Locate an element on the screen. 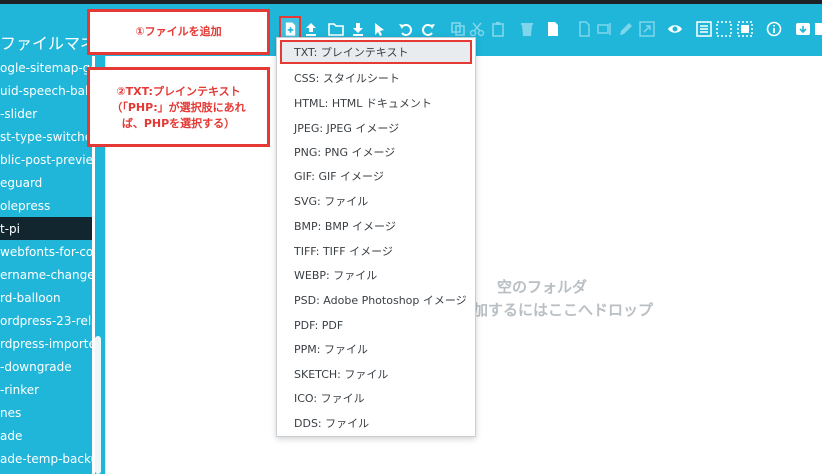 This screenshot has width=822, height=474. sidebar-item: blic-post-preview is located at coordinates (46, 159).